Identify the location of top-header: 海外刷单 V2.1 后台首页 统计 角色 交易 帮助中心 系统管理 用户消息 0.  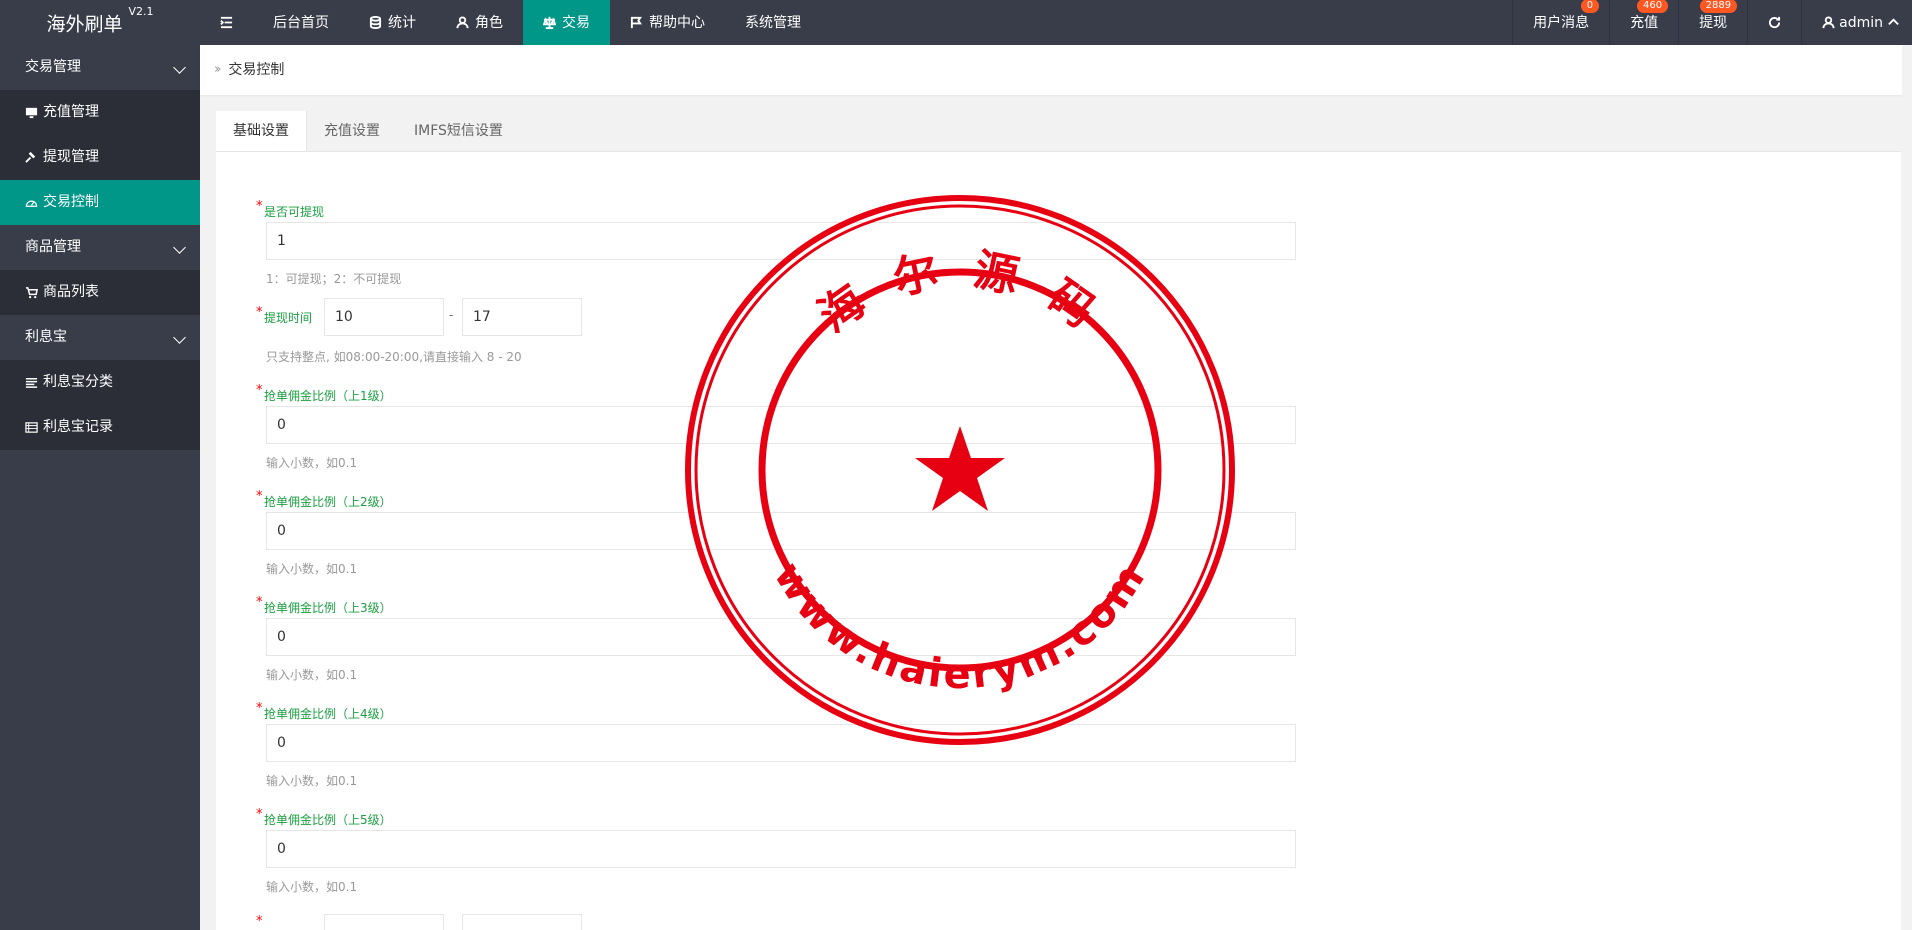
(956, 22).